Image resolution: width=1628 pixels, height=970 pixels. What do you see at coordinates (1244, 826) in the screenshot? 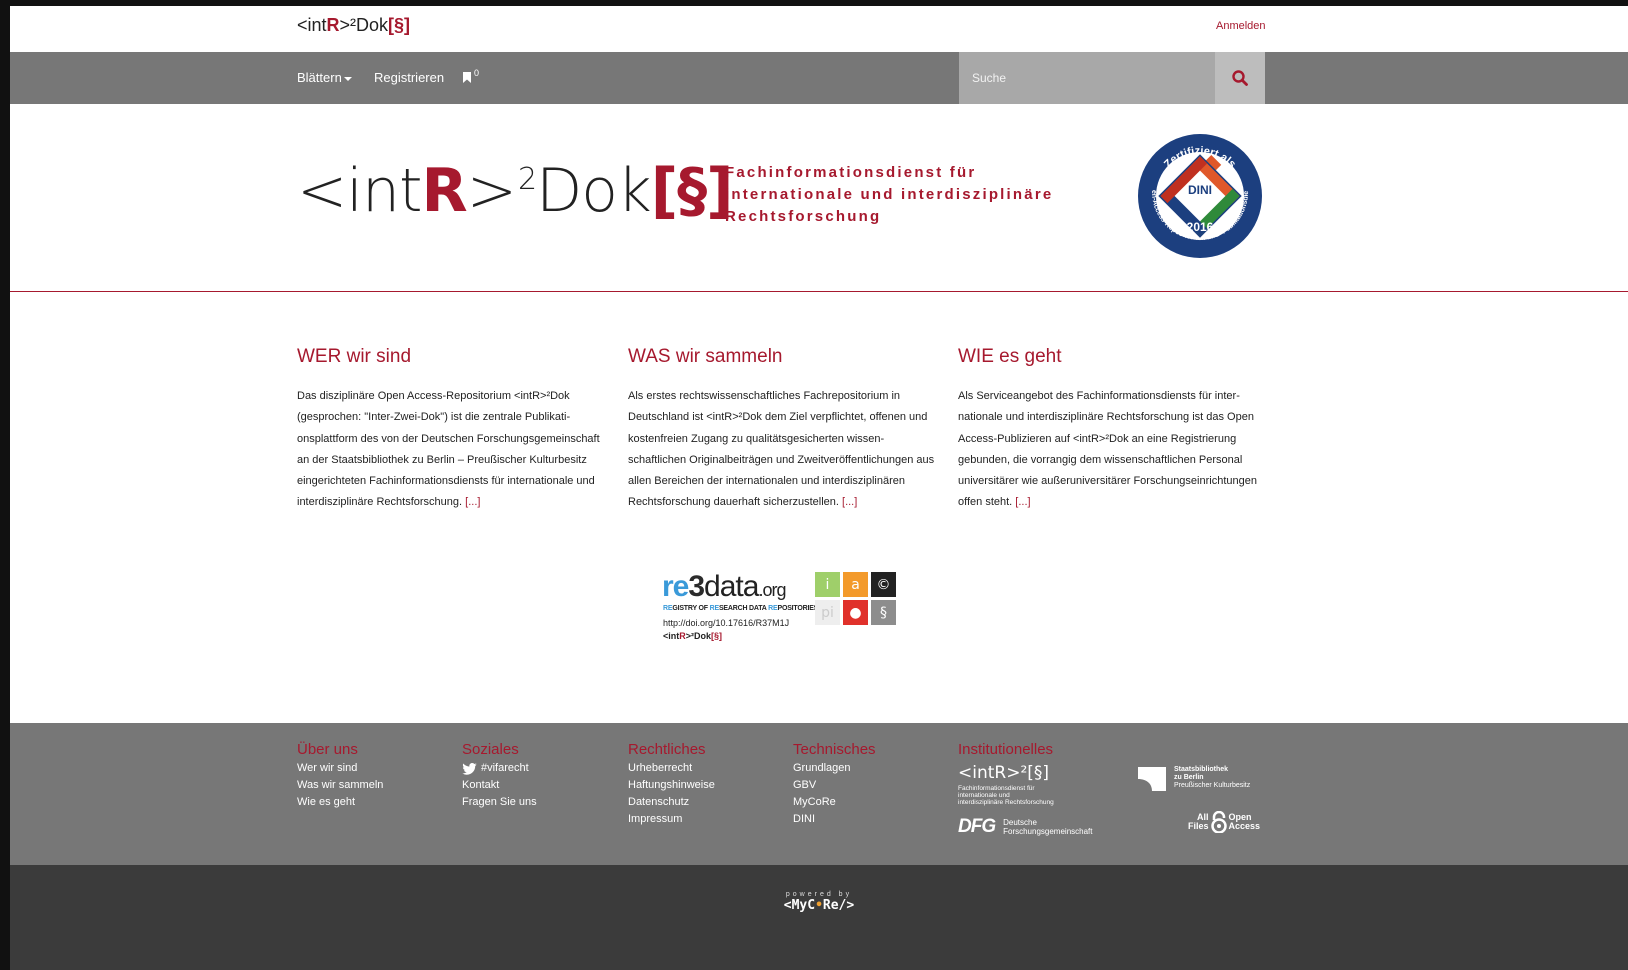
I see `aof-word: Access` at bounding box center [1244, 826].